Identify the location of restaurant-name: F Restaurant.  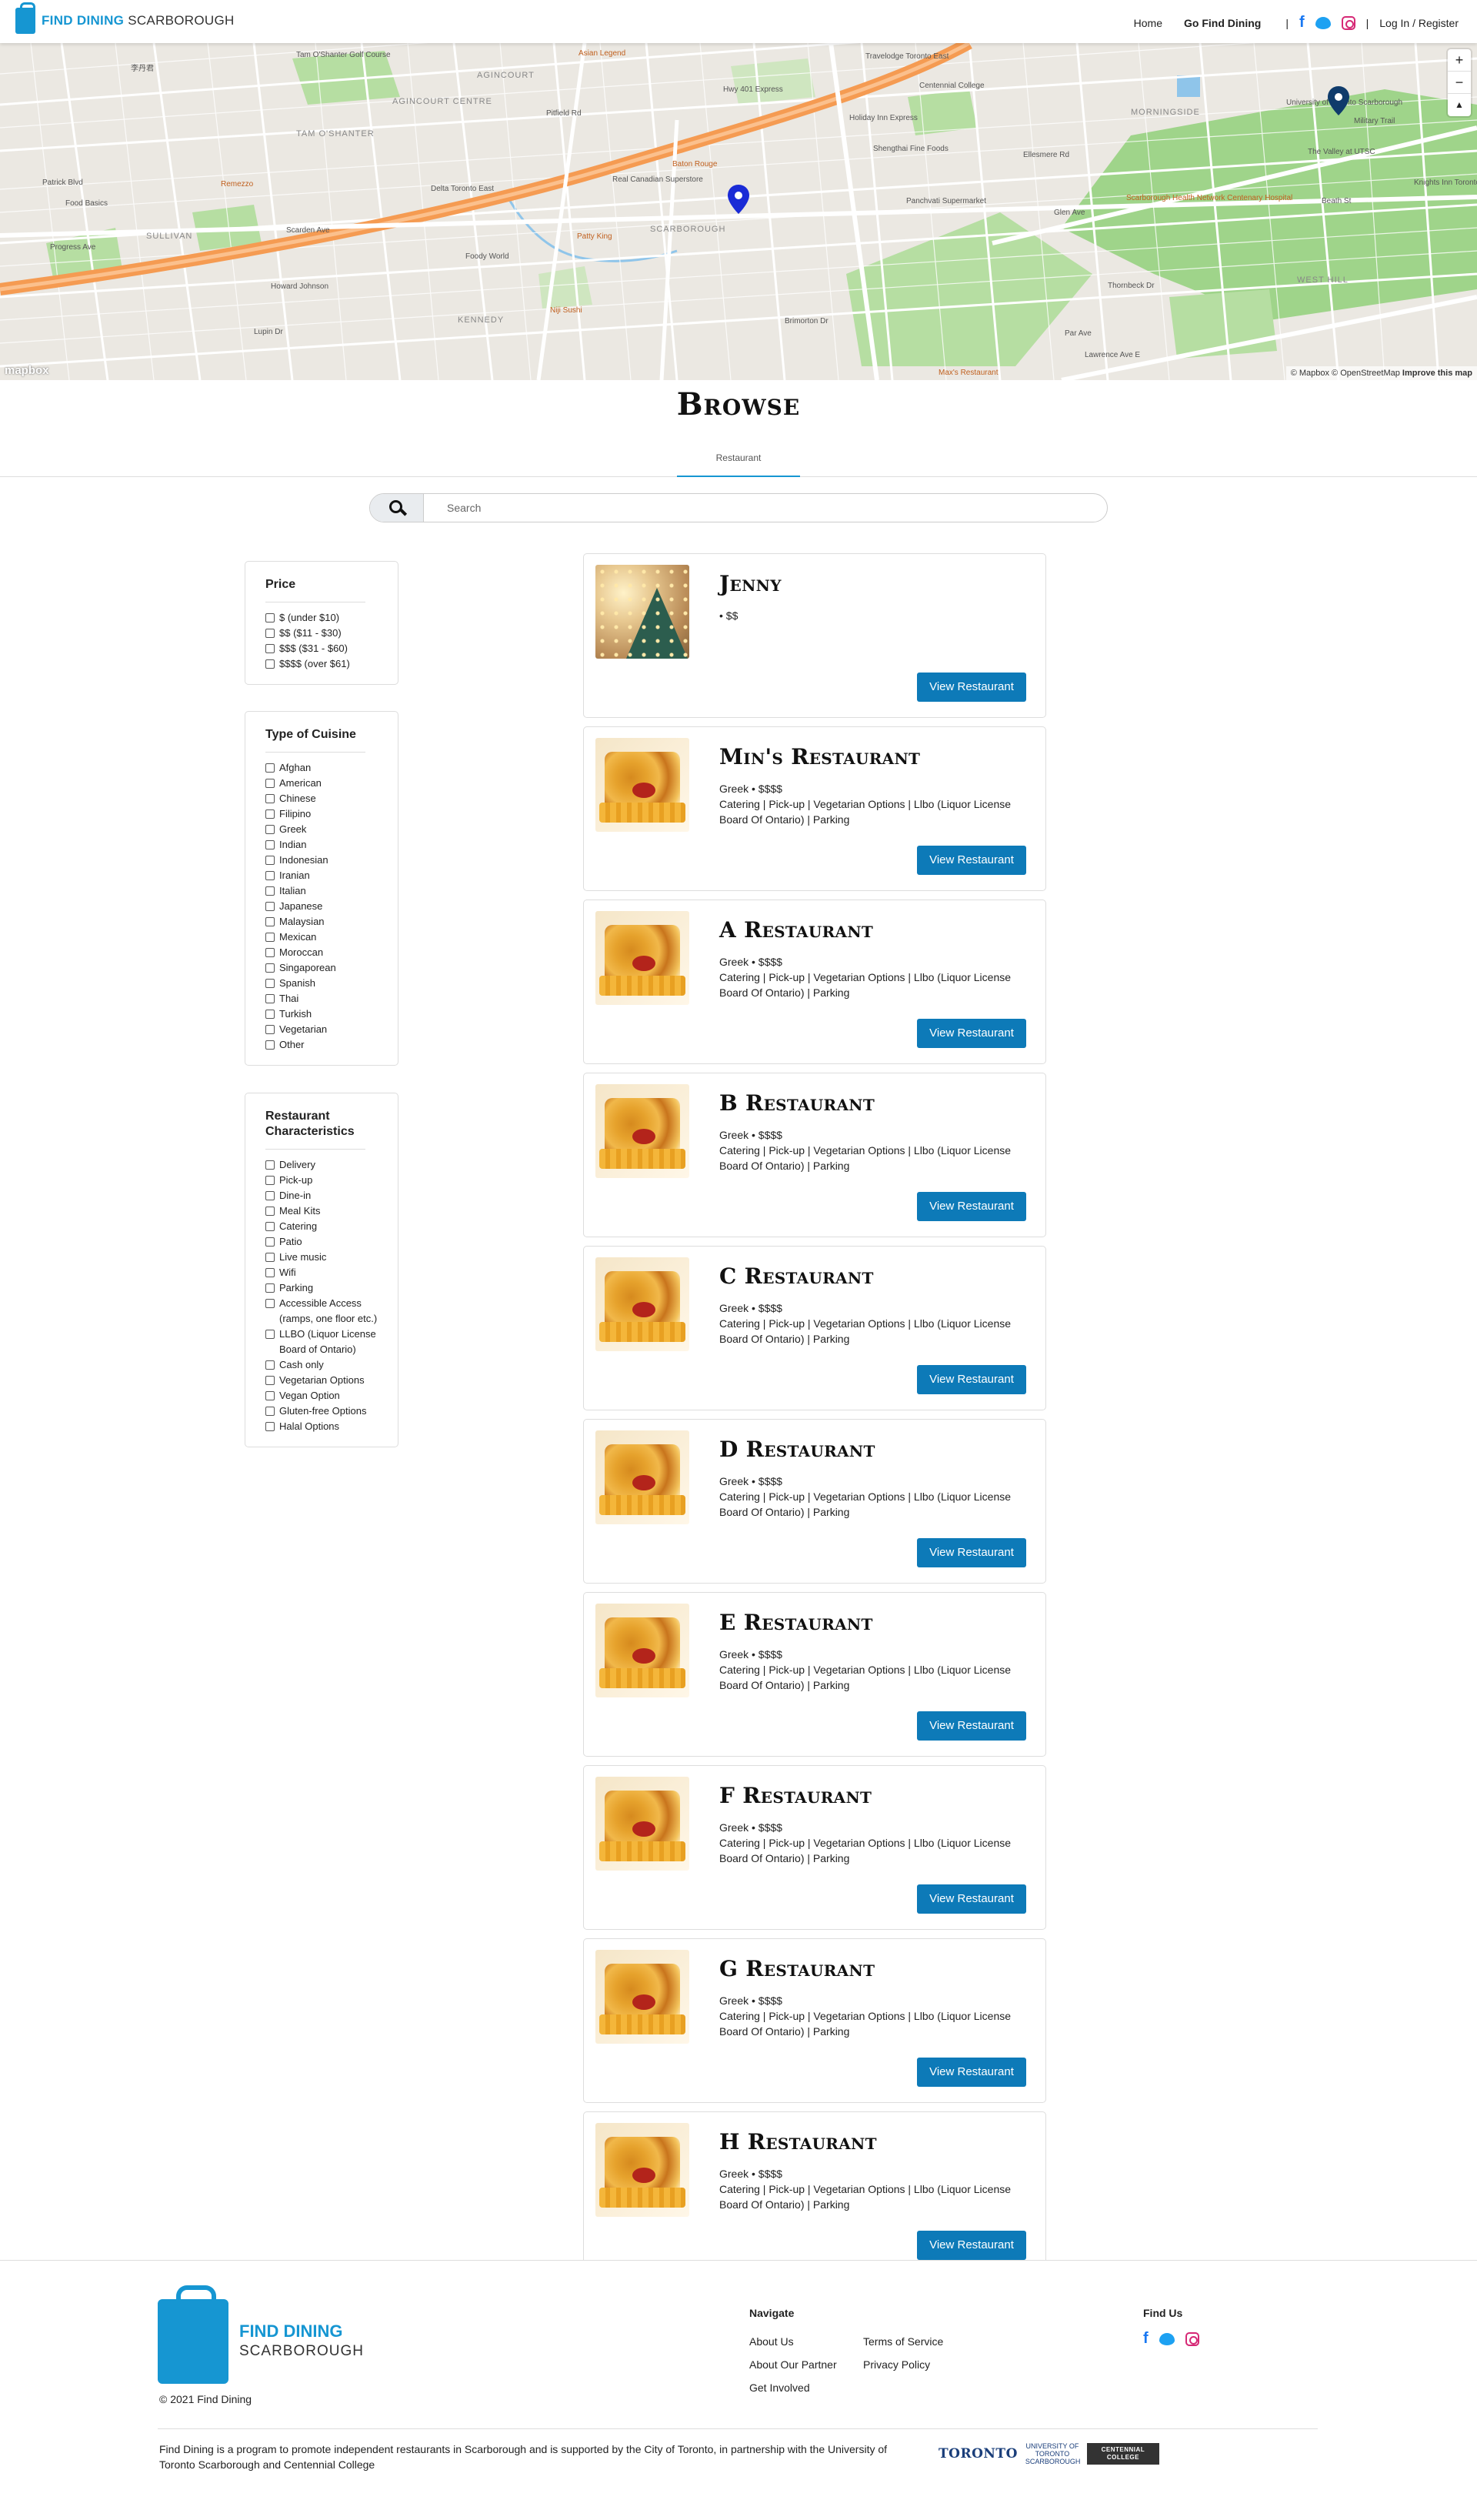
(795, 1795).